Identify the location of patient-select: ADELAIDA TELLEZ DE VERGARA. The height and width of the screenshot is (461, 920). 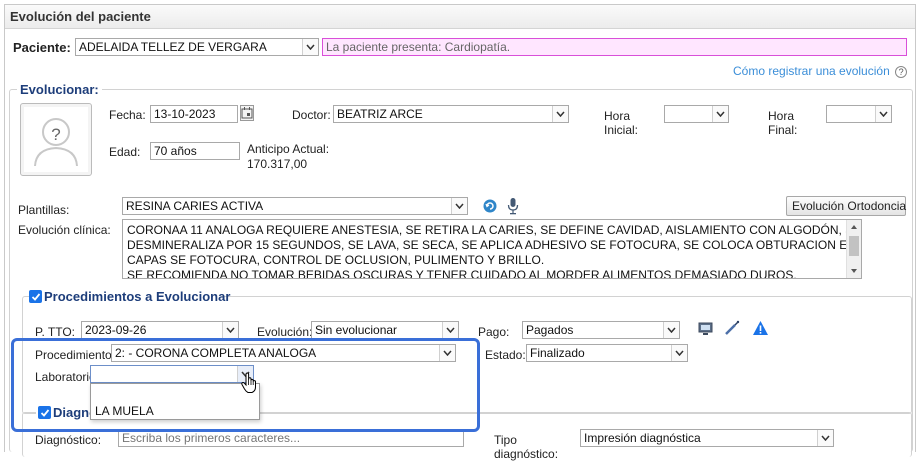
(197, 47).